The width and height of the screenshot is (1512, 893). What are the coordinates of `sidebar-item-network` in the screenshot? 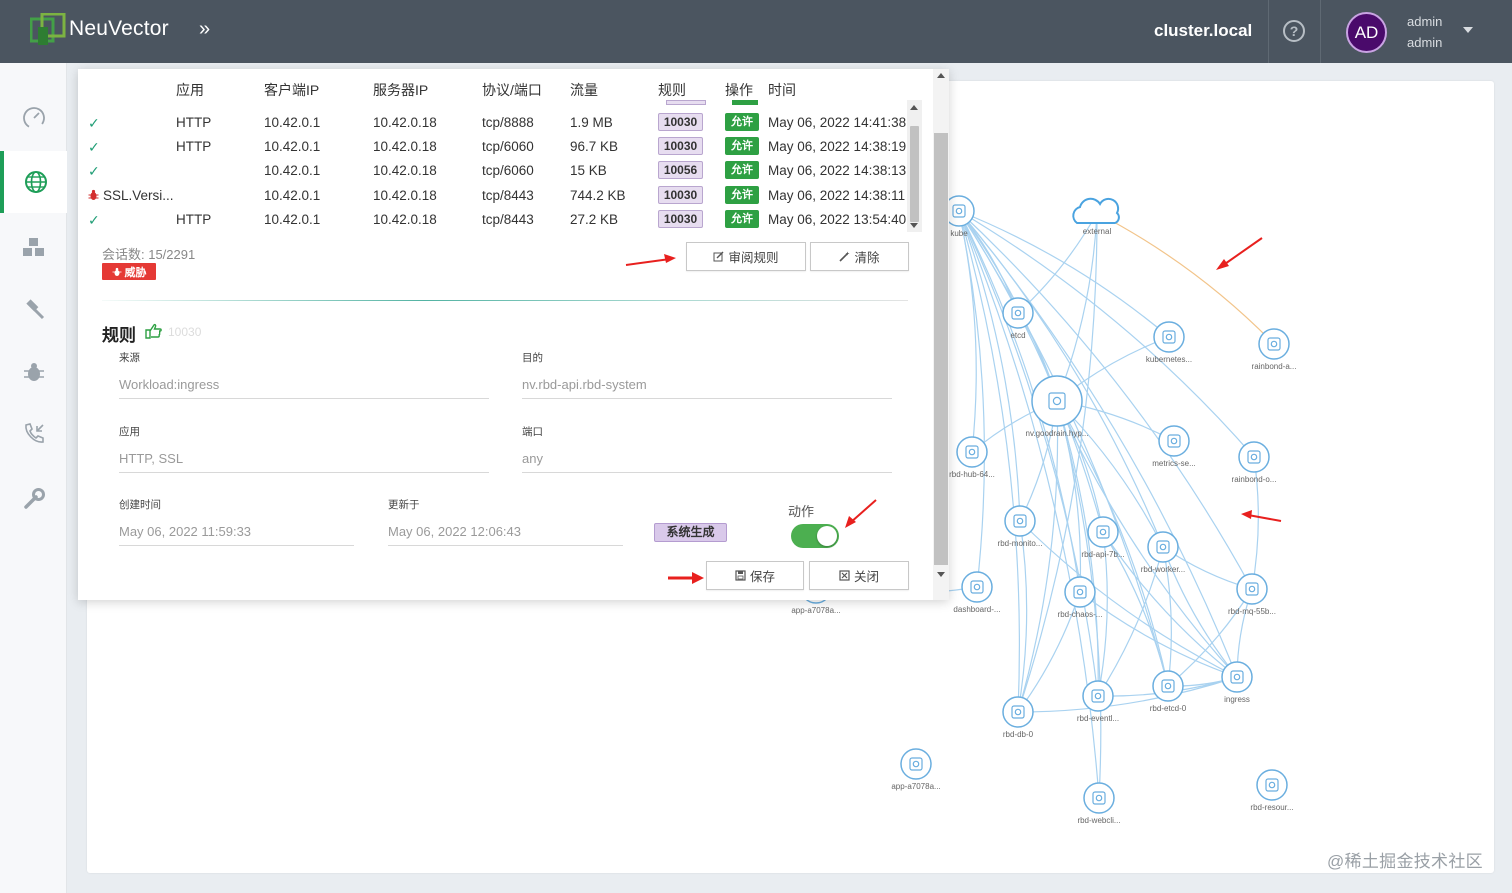 It's located at (33, 182).